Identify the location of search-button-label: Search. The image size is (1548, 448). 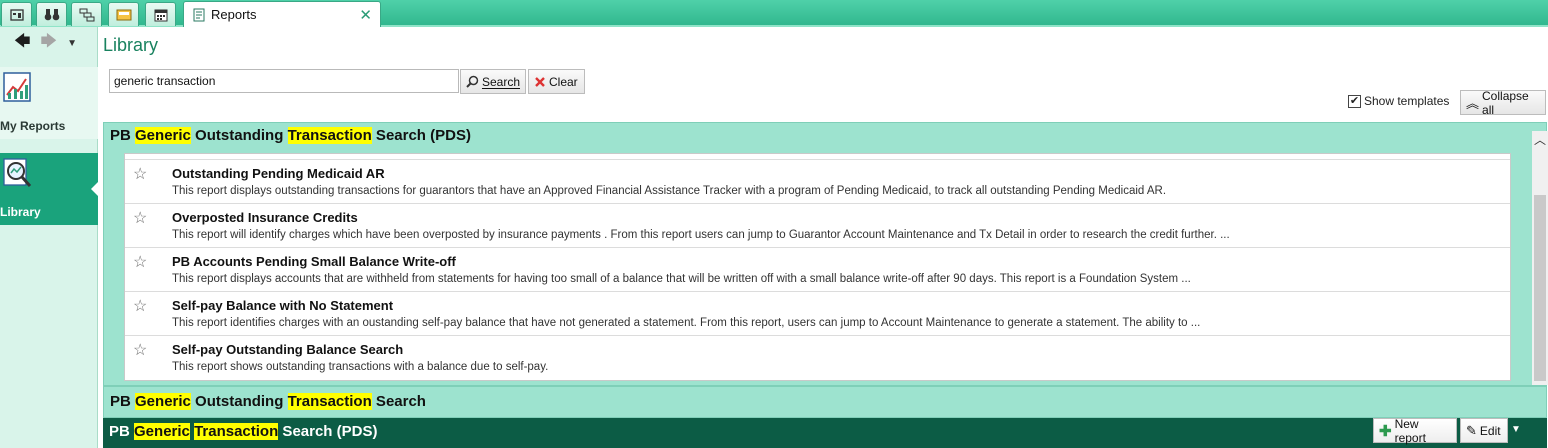
(500, 81).